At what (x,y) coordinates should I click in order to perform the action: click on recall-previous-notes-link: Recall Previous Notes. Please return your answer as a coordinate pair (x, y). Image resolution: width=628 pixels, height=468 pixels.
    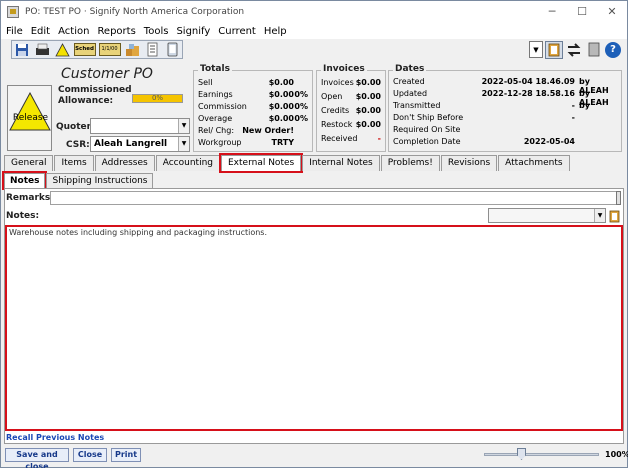
    Looking at the image, I should click on (55, 437).